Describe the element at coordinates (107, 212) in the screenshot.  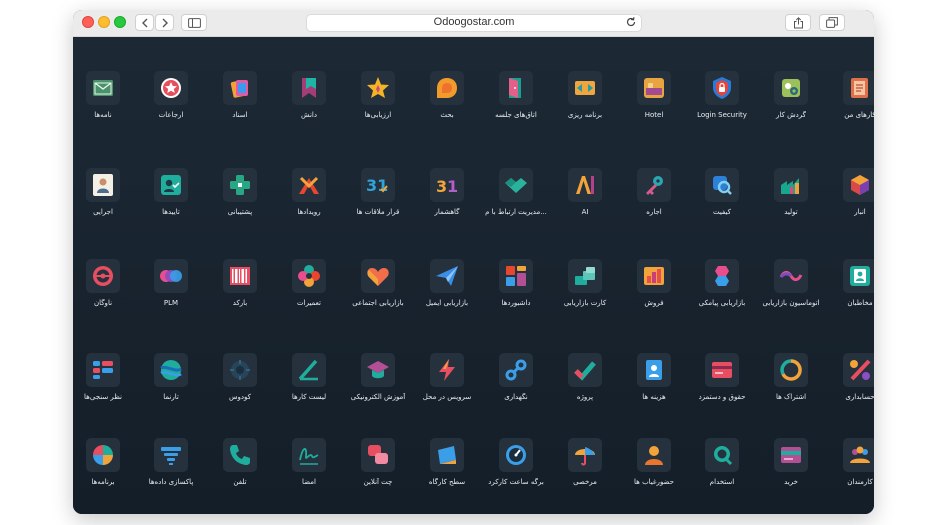
I see `app-label: اجرایی` at that location.